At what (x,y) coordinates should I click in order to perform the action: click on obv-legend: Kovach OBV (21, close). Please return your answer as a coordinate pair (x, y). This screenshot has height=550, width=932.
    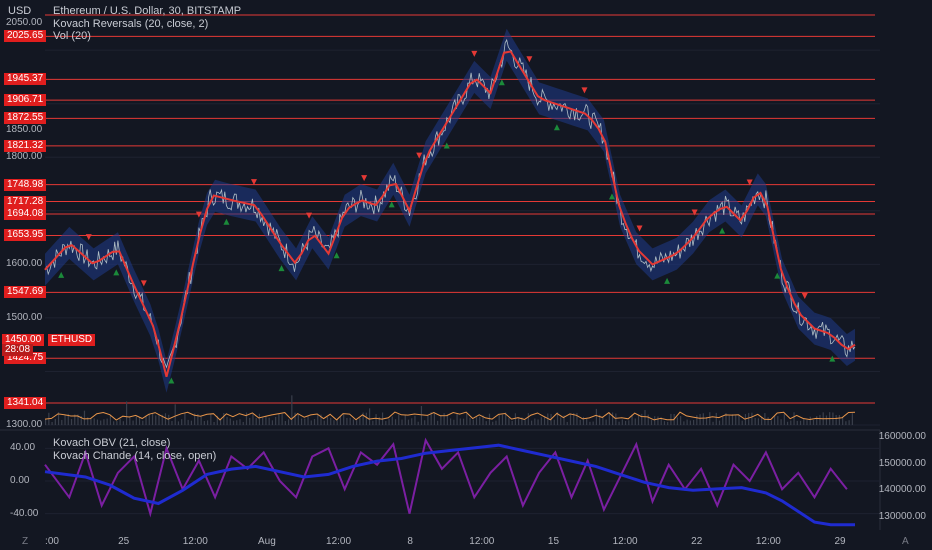
    Looking at the image, I should click on (111, 443).